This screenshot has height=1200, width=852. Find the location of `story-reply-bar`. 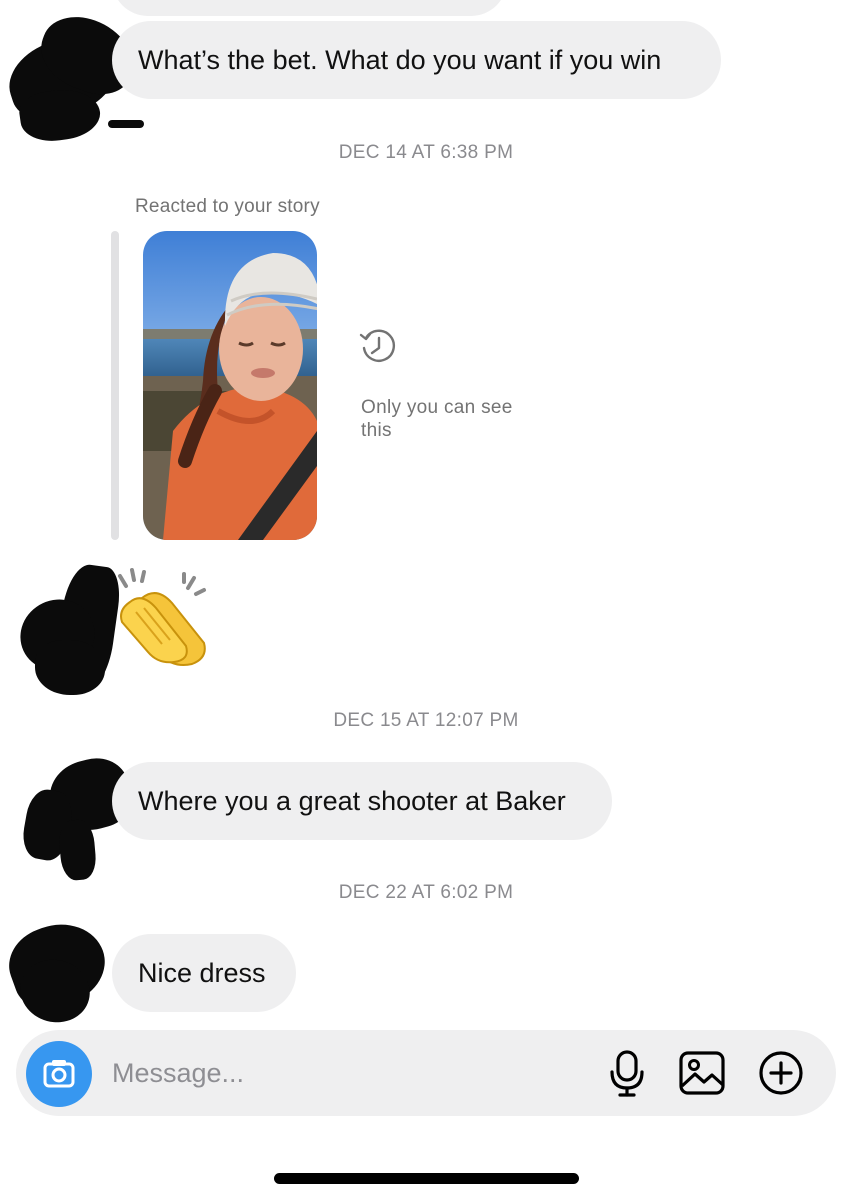

story-reply-bar is located at coordinates (115, 385).